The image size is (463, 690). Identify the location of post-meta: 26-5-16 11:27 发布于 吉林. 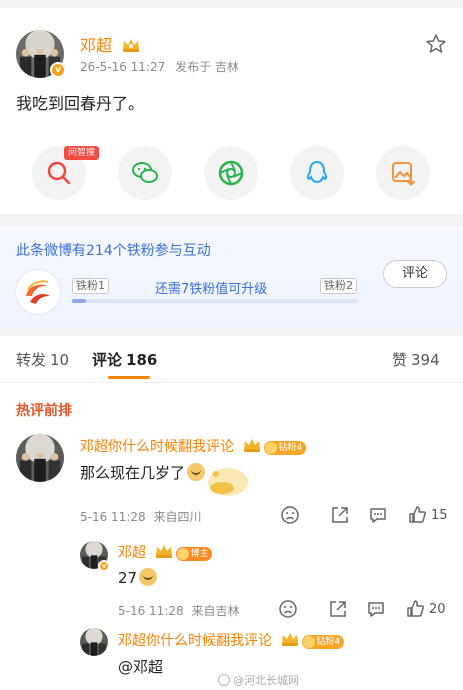
(162, 66).